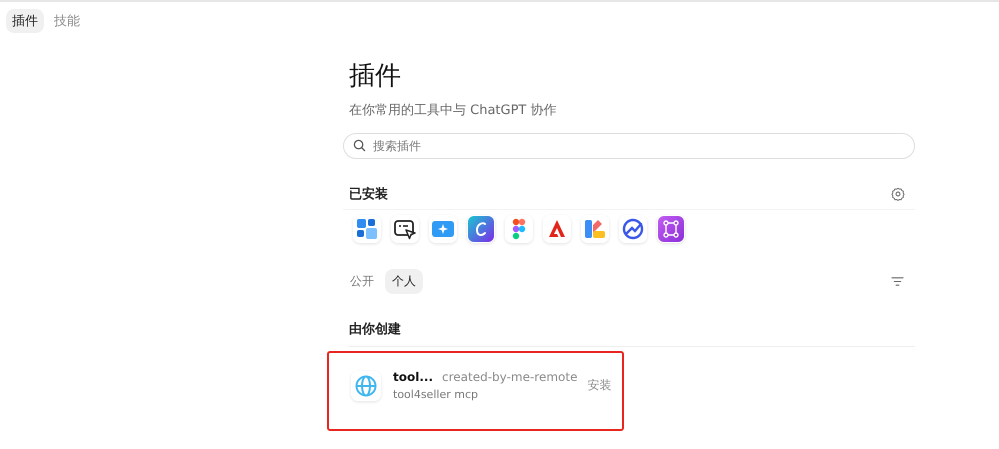 The width and height of the screenshot is (999, 449). What do you see at coordinates (671, 229) in the screenshot?
I see `nodes-icon` at bounding box center [671, 229].